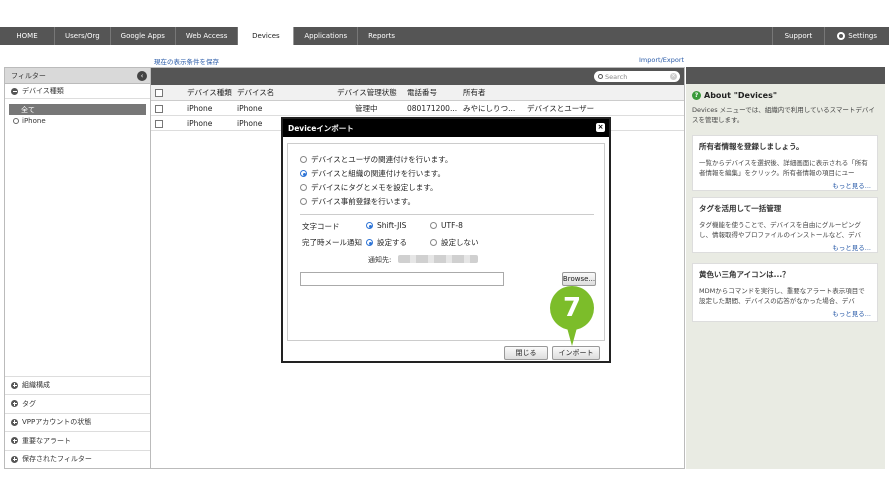  I want to click on import-button: インポート, so click(576, 353).